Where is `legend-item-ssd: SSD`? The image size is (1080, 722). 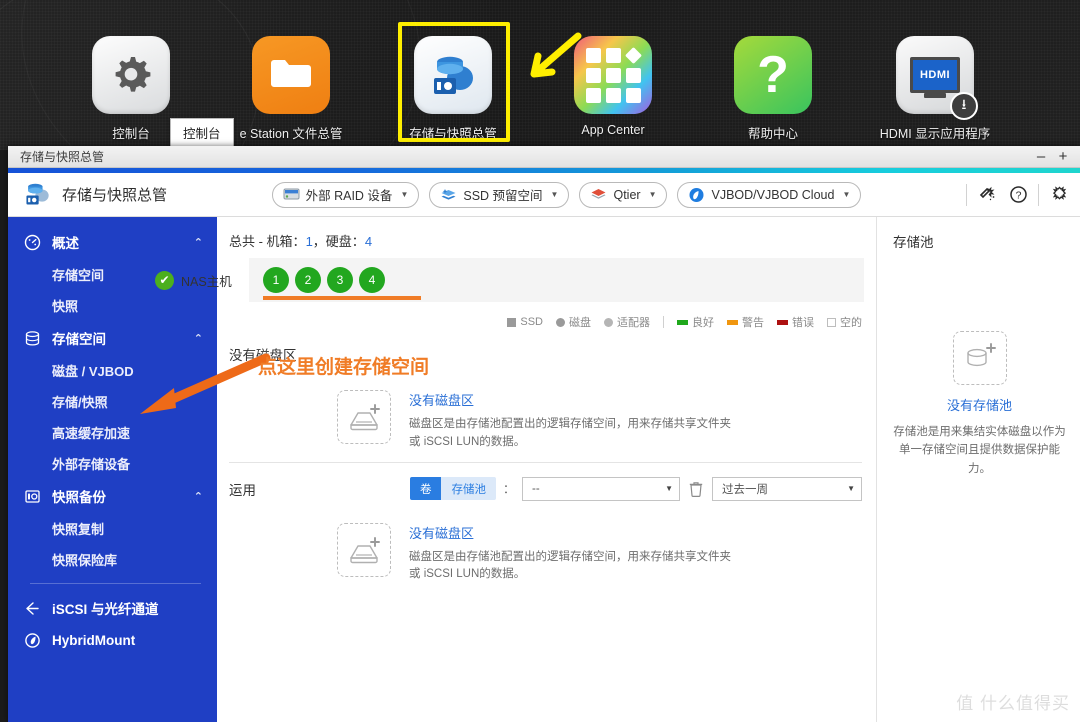 legend-item-ssd: SSD is located at coordinates (525, 322).